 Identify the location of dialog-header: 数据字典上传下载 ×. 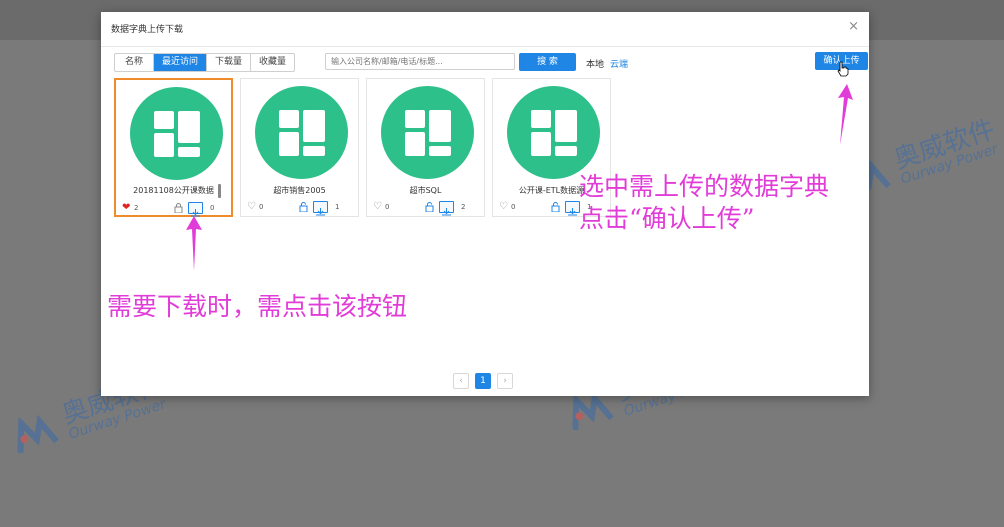
(485, 29).